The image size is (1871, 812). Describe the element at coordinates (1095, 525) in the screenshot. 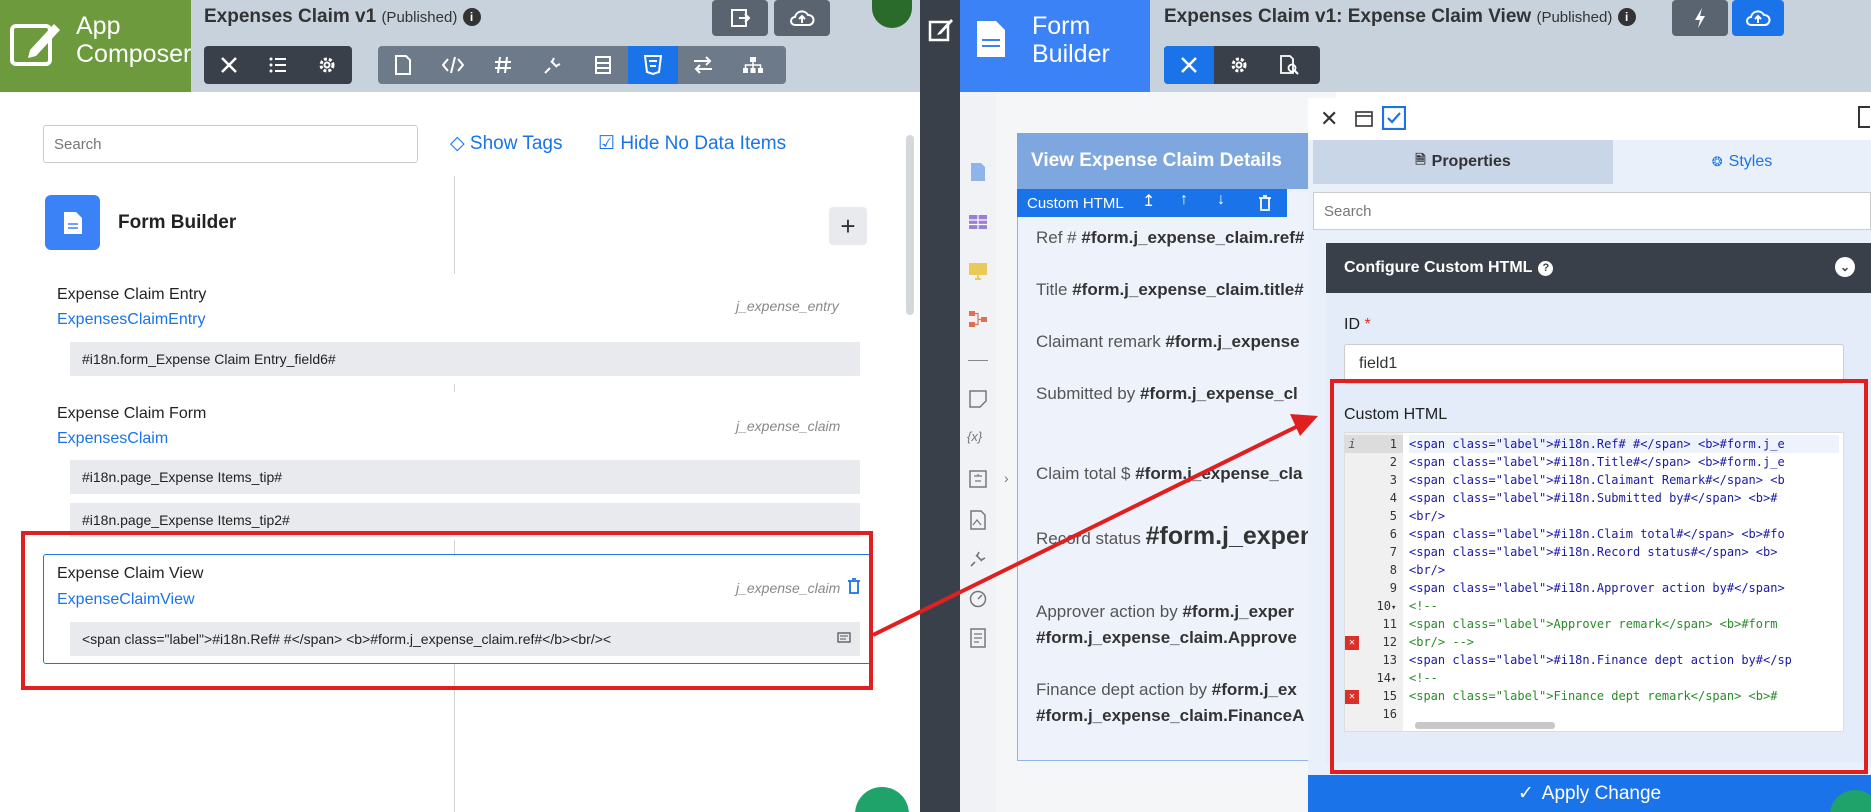

I see `annotation-arrow` at that location.